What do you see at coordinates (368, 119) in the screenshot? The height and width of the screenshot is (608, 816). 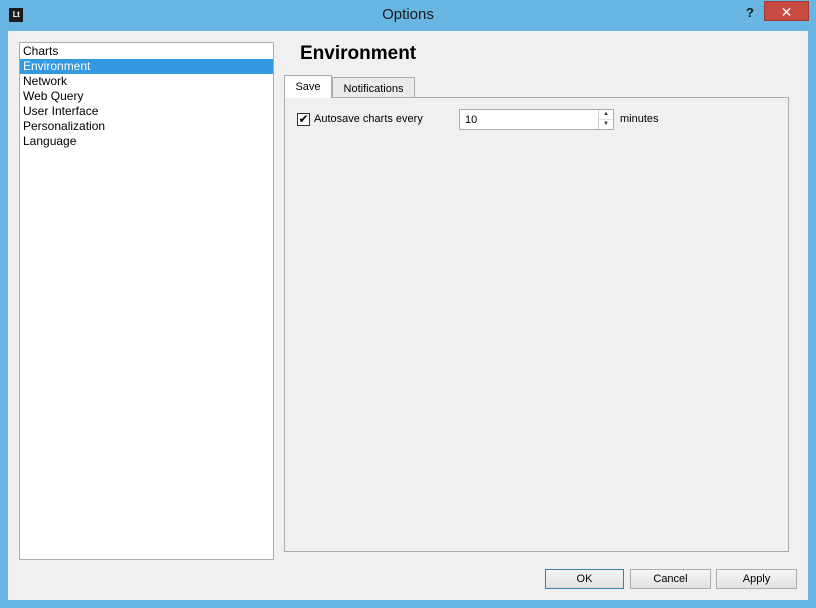 I see `autosave-label: Autosave charts every` at bounding box center [368, 119].